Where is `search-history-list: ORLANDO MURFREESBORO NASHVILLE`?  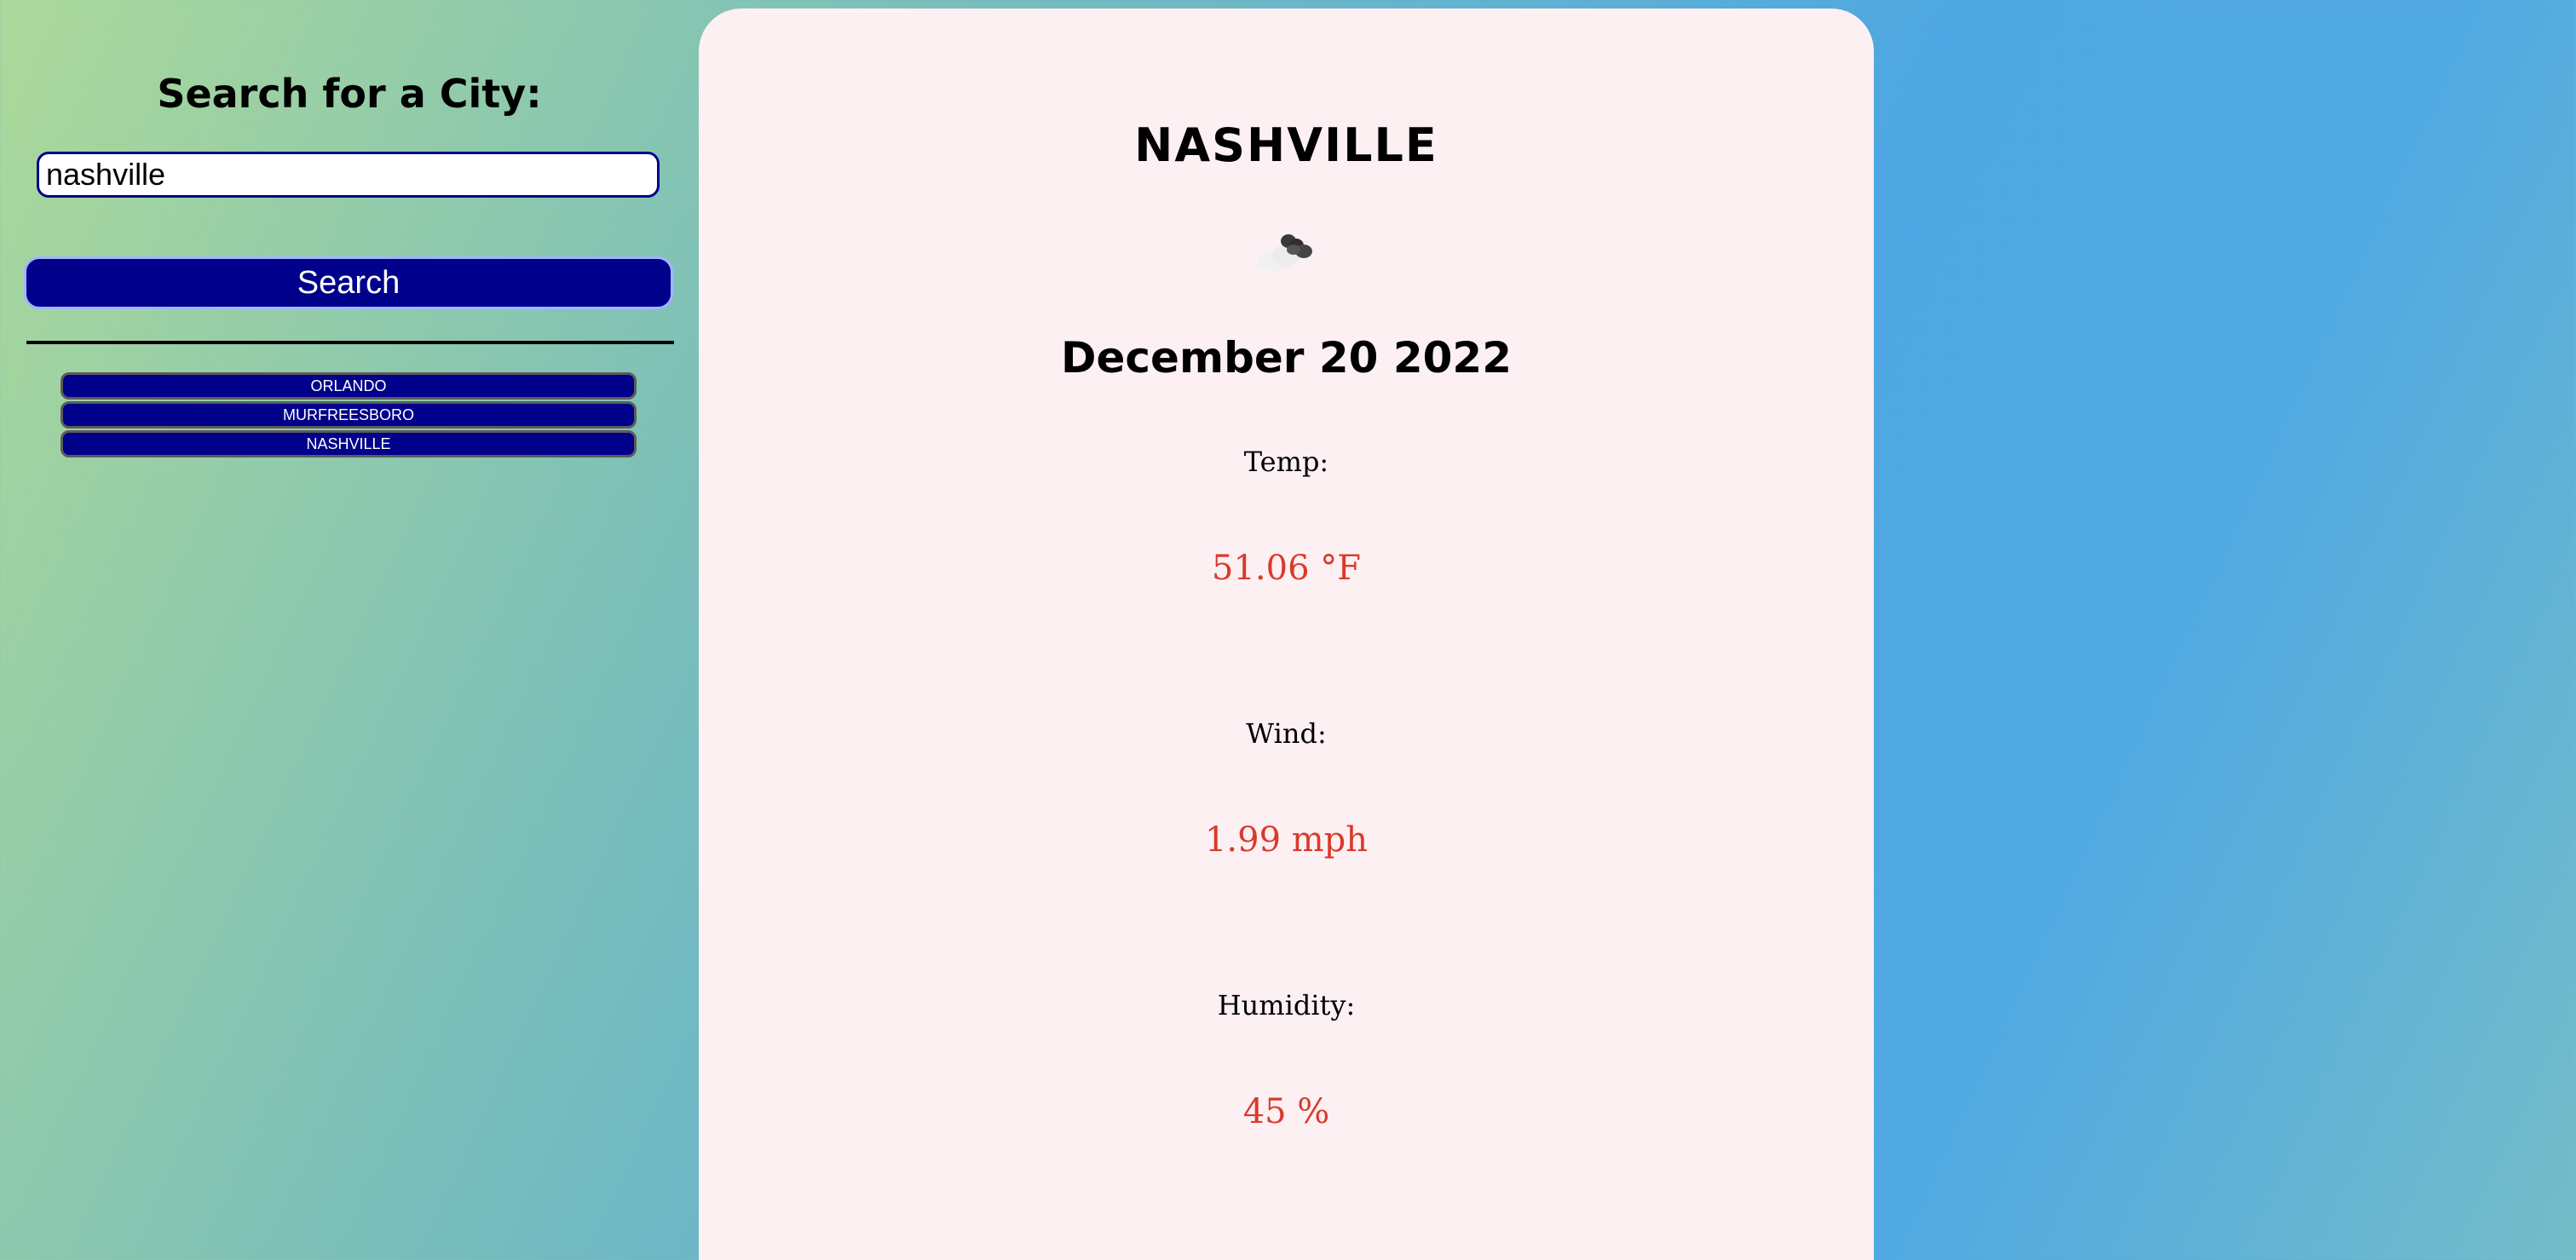
search-history-list: ORLANDO MURFREESBORO NASHVILLE is located at coordinates (349, 416).